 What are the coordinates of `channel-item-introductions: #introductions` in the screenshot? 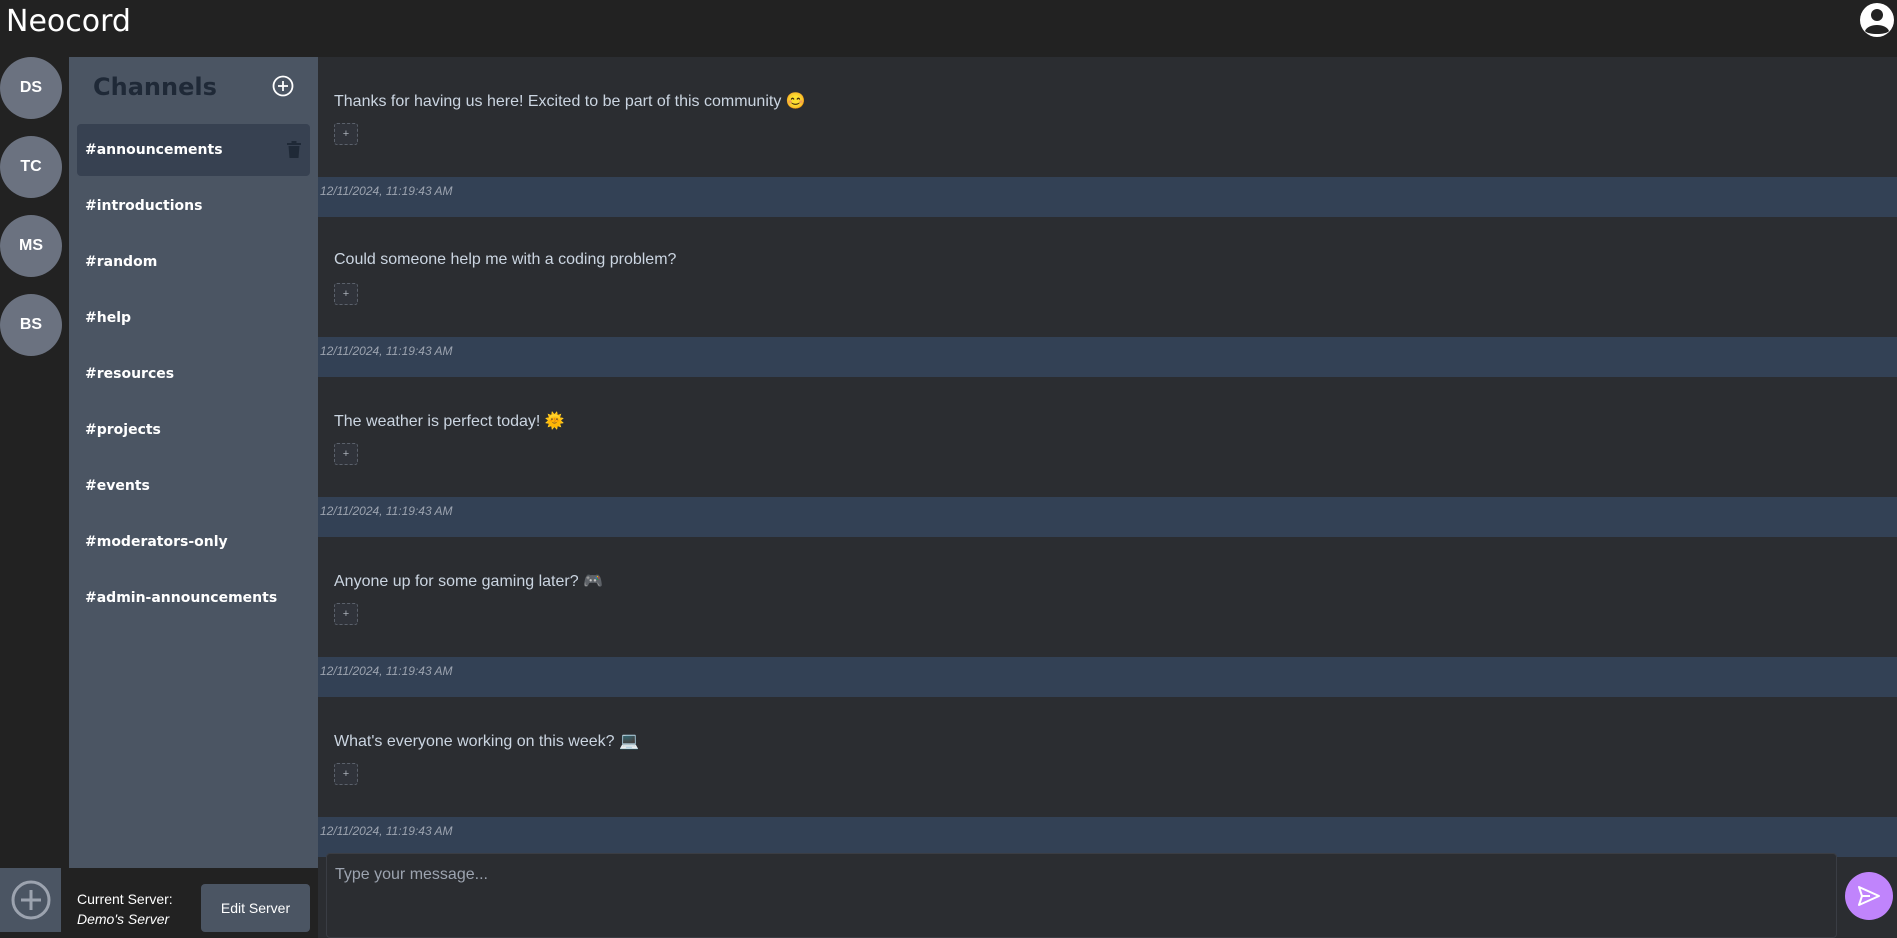 It's located at (193, 206).